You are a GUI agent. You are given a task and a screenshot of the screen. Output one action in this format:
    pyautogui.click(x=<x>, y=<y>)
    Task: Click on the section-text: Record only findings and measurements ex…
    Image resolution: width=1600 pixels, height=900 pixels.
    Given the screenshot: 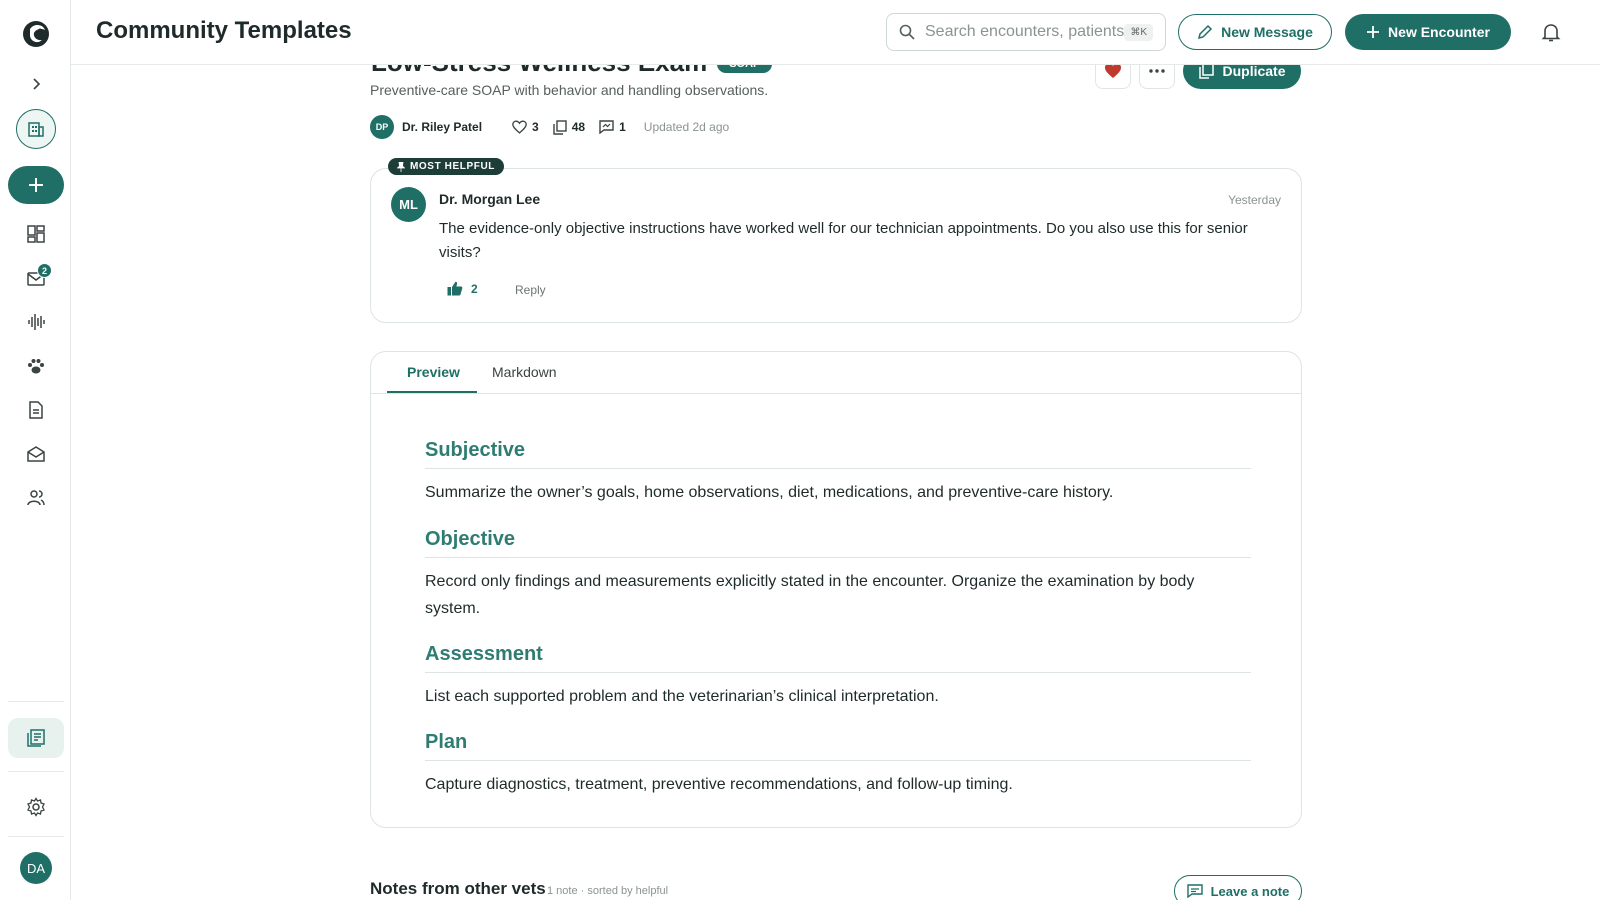 What is the action you would take?
    pyautogui.click(x=810, y=595)
    